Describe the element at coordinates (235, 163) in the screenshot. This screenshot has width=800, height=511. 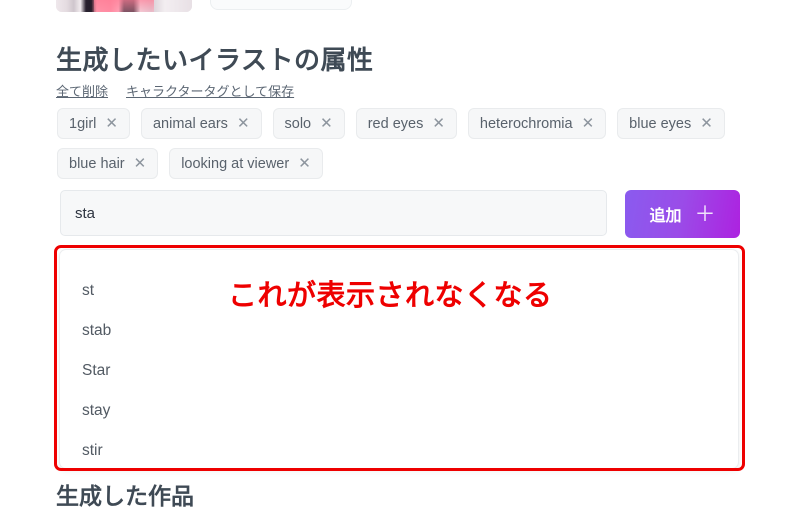
I see `tag-label: looking at viewer` at that location.